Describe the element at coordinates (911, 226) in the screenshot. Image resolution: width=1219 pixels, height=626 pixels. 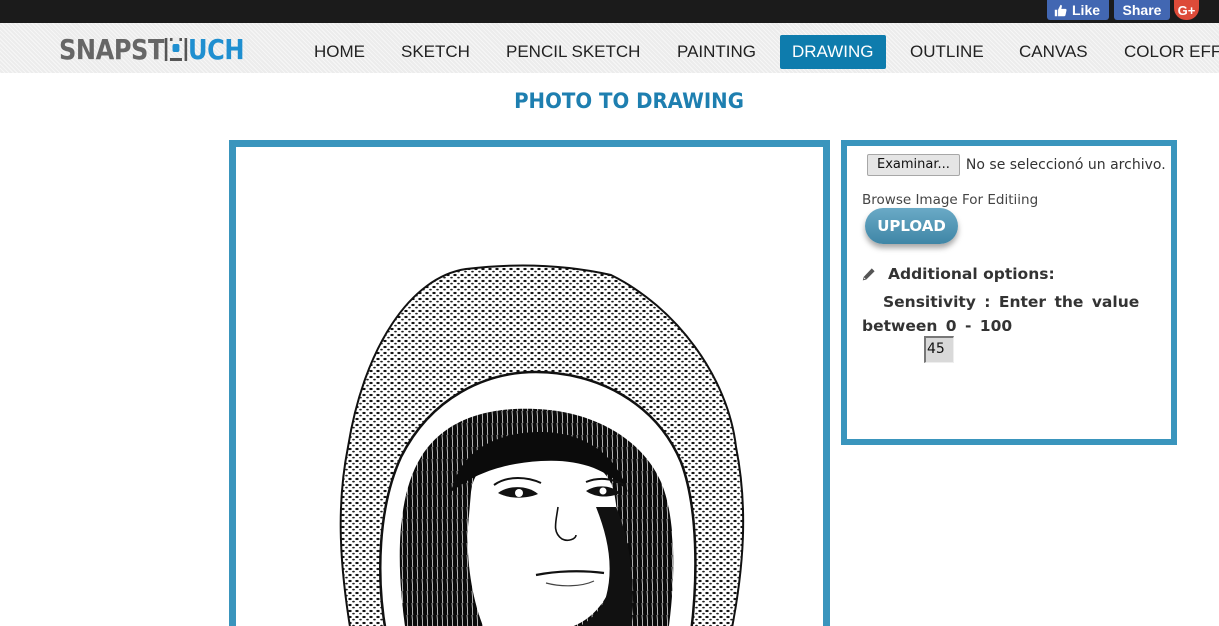
I see `upload-button: UPLOAD` at that location.